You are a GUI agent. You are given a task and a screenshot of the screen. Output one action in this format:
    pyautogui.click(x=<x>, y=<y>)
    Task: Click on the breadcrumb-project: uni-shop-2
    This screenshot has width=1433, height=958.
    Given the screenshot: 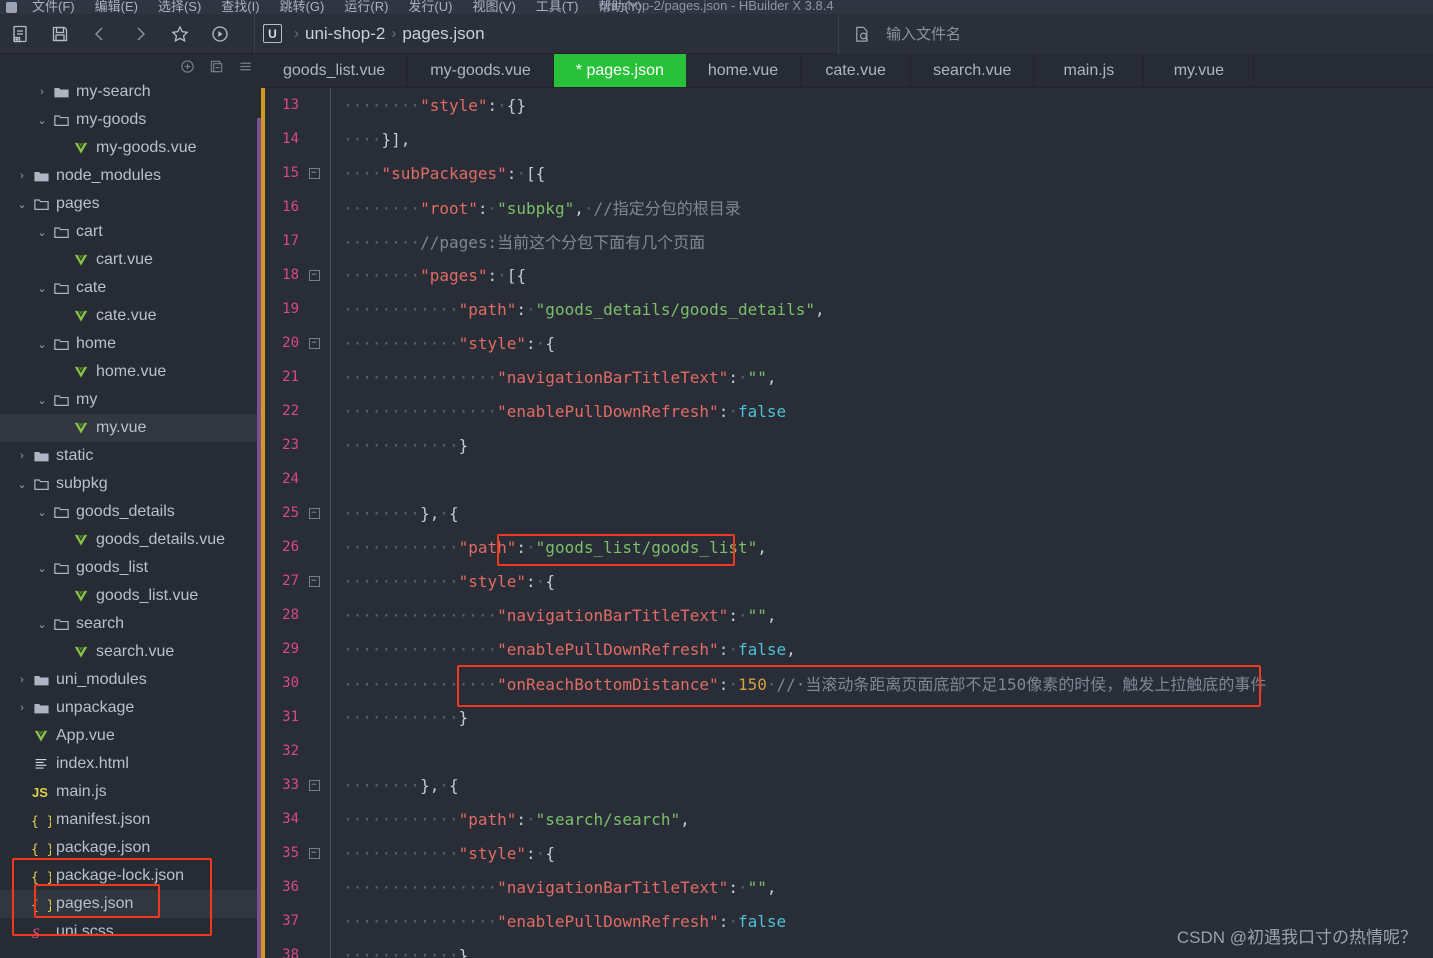 What is the action you would take?
    pyautogui.click(x=345, y=34)
    